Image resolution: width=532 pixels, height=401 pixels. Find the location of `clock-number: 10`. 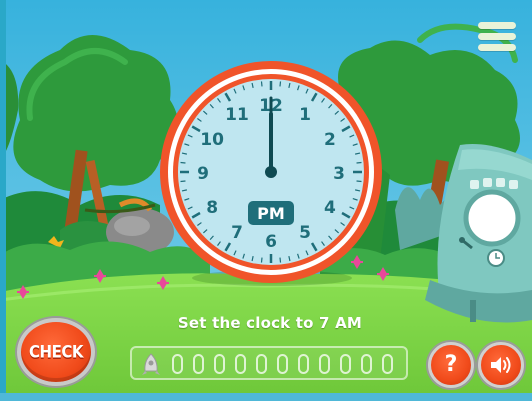

clock-number: 10 is located at coordinates (212, 140).